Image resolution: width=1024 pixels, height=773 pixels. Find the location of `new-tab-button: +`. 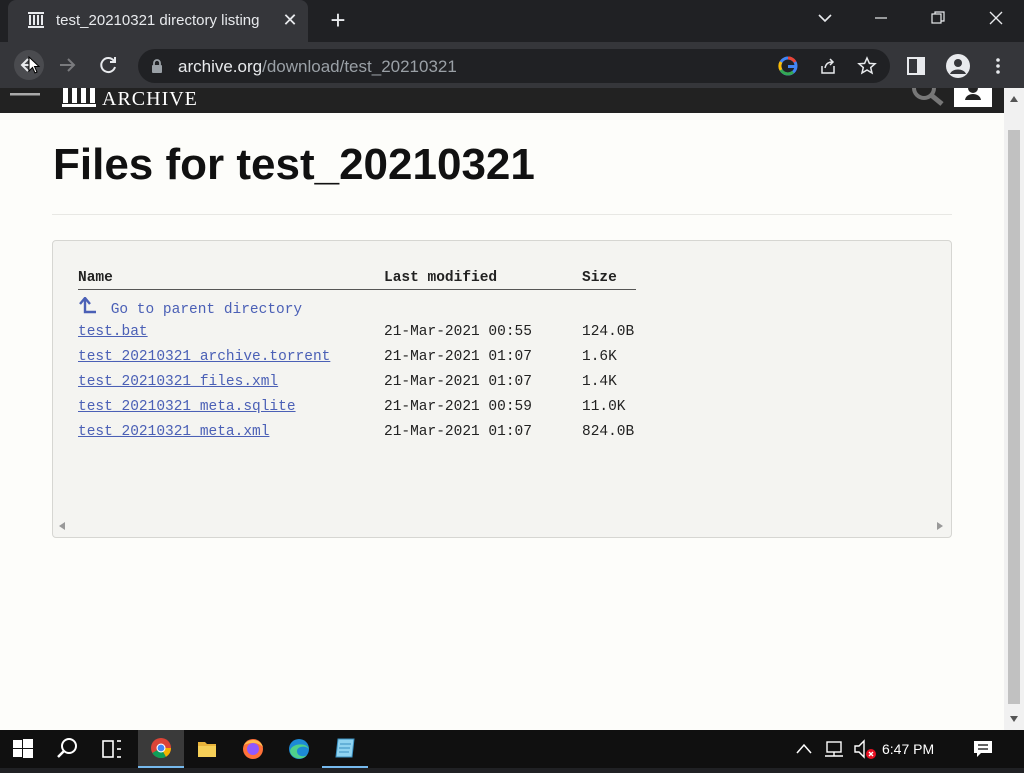

new-tab-button: + is located at coordinates (338, 20).